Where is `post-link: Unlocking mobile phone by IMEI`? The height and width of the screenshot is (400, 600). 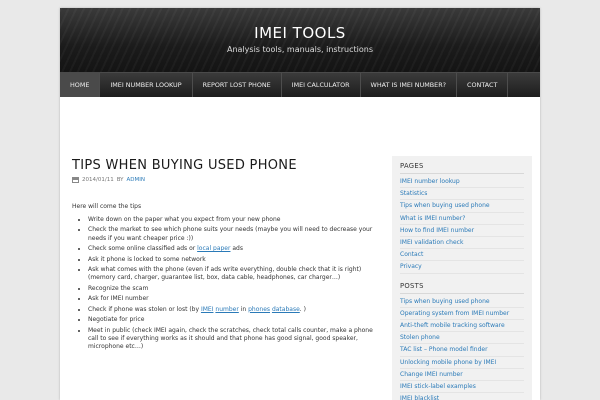
post-link: Unlocking mobile phone by IMEI is located at coordinates (448, 362).